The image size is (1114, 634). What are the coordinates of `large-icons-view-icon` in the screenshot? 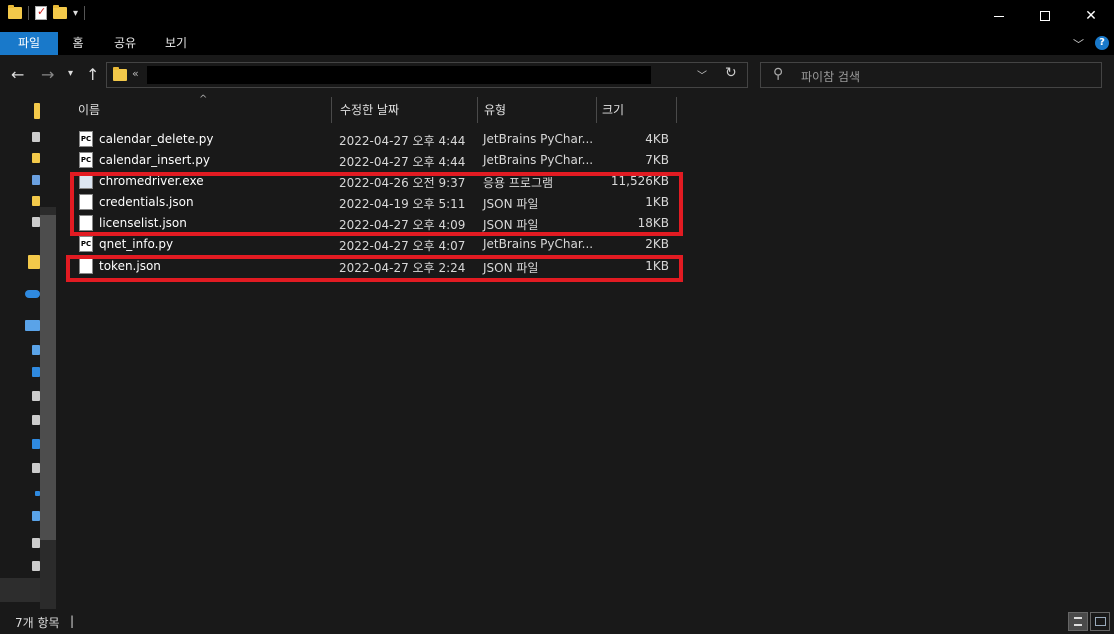 It's located at (1100, 621).